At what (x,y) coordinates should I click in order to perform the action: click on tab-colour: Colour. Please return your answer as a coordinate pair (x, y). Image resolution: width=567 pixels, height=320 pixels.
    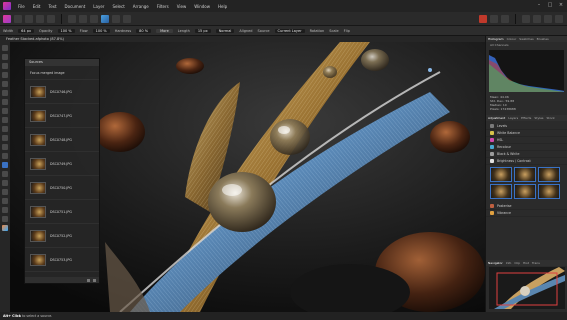
    Looking at the image, I should click on (512, 39).